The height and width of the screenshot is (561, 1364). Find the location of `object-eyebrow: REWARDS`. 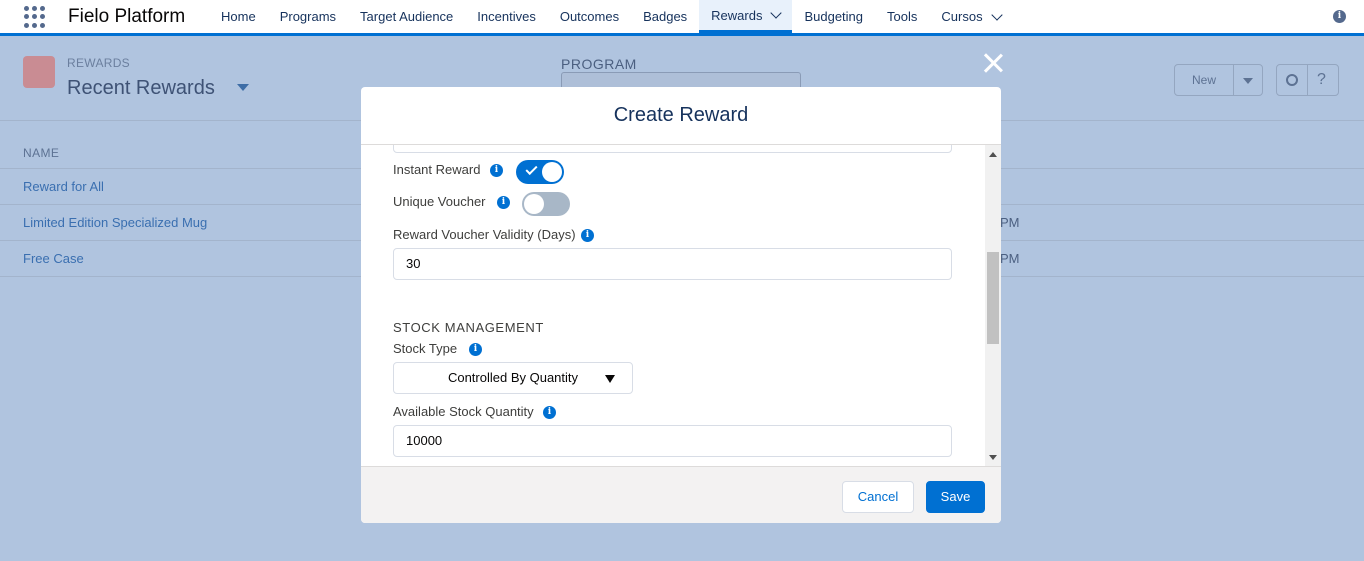

object-eyebrow: REWARDS is located at coordinates (98, 63).